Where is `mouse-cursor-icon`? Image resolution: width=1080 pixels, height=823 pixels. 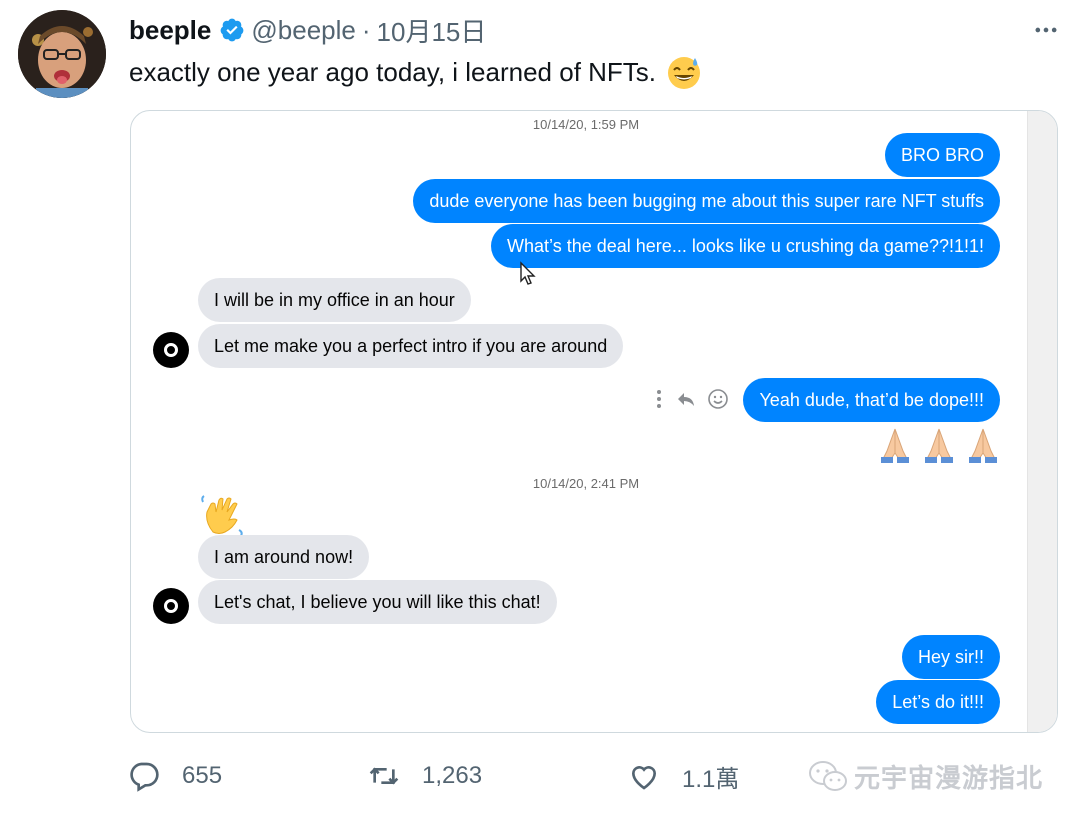 mouse-cursor-icon is located at coordinates (528, 273).